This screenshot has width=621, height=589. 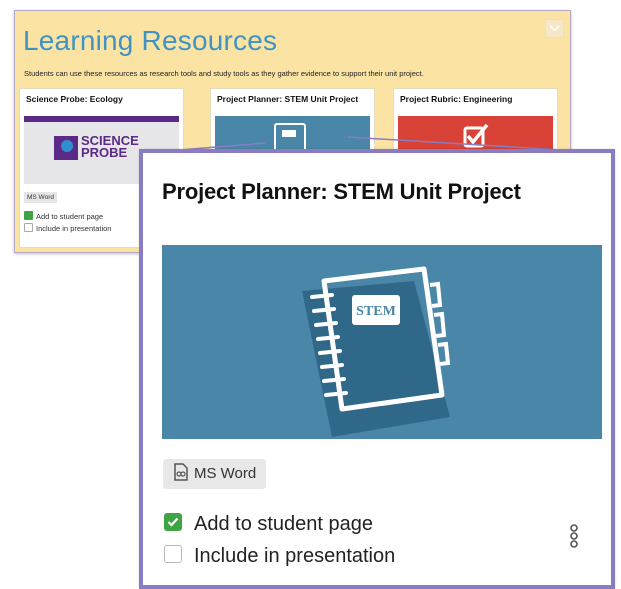 I want to click on notebook-label: STEM, so click(x=376, y=311).